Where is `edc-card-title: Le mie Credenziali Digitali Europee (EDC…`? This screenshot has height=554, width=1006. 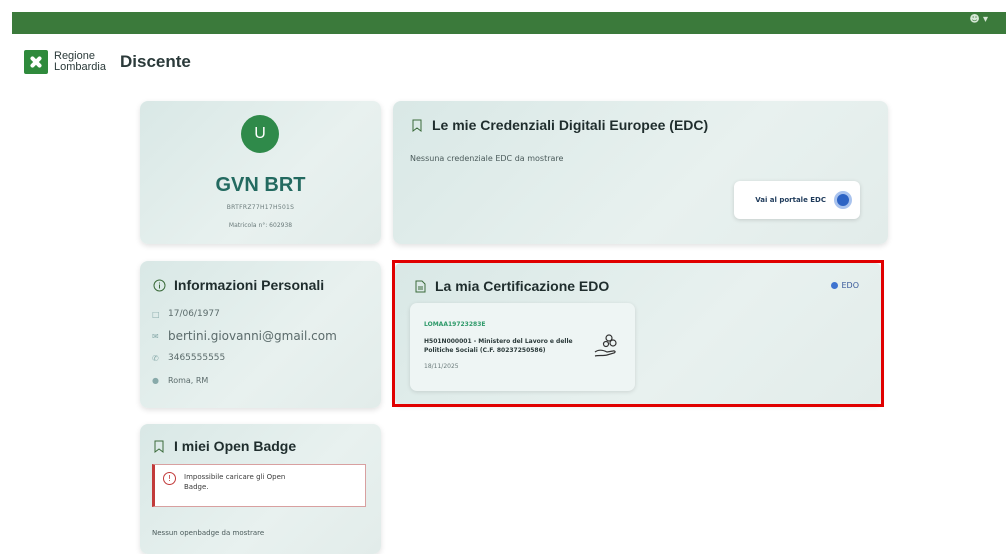 edc-card-title: Le mie Credenziali Digitali Europee (EDC… is located at coordinates (559, 125).